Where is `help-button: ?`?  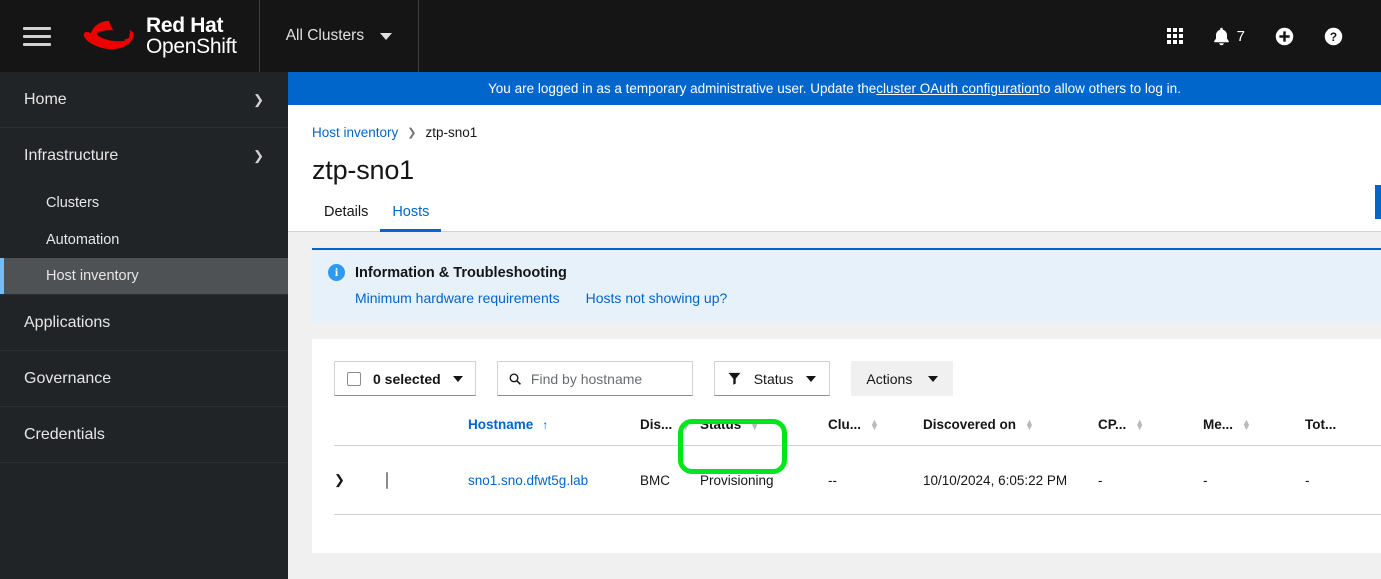 help-button: ? is located at coordinates (1333, 36).